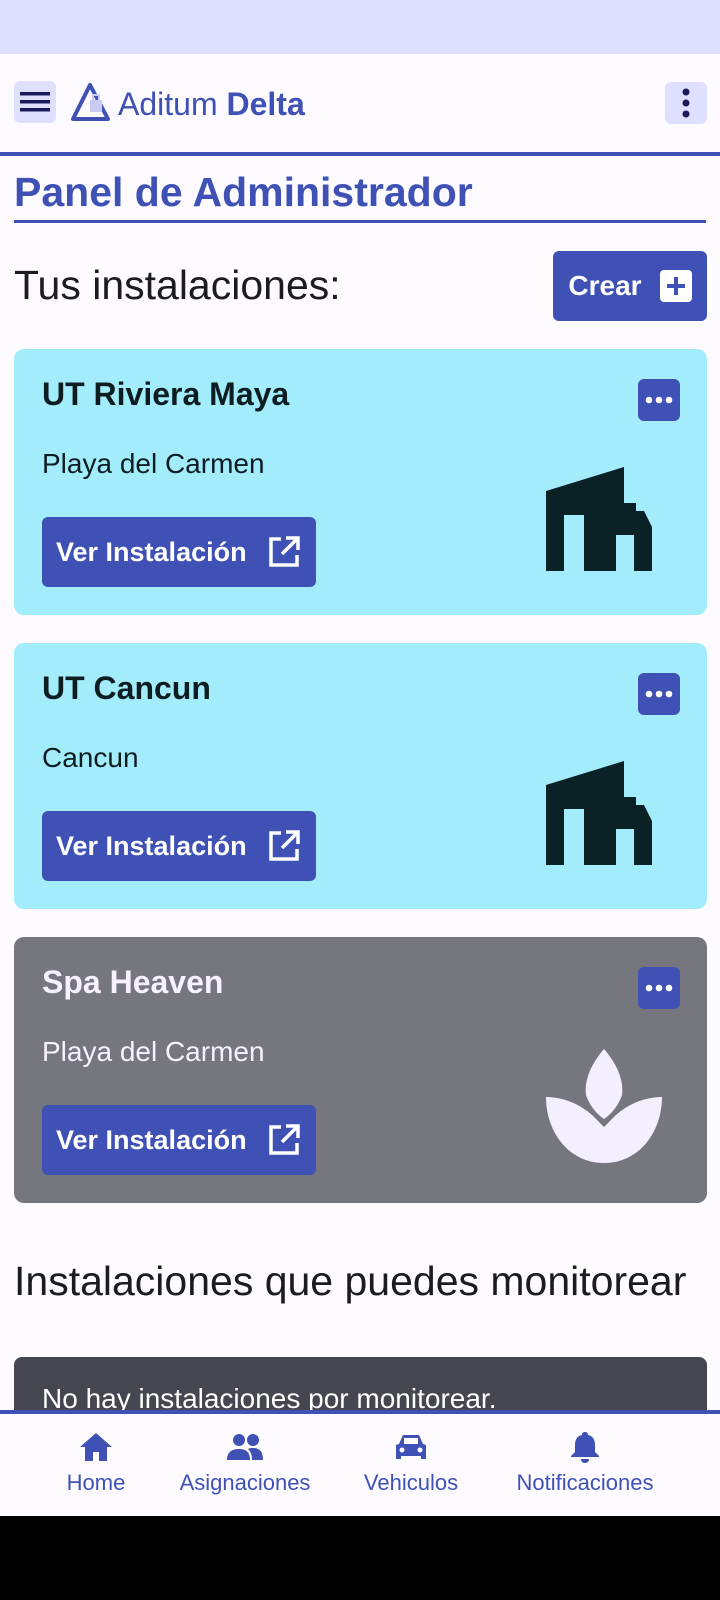  I want to click on nav-home: Home, so click(96, 1463).